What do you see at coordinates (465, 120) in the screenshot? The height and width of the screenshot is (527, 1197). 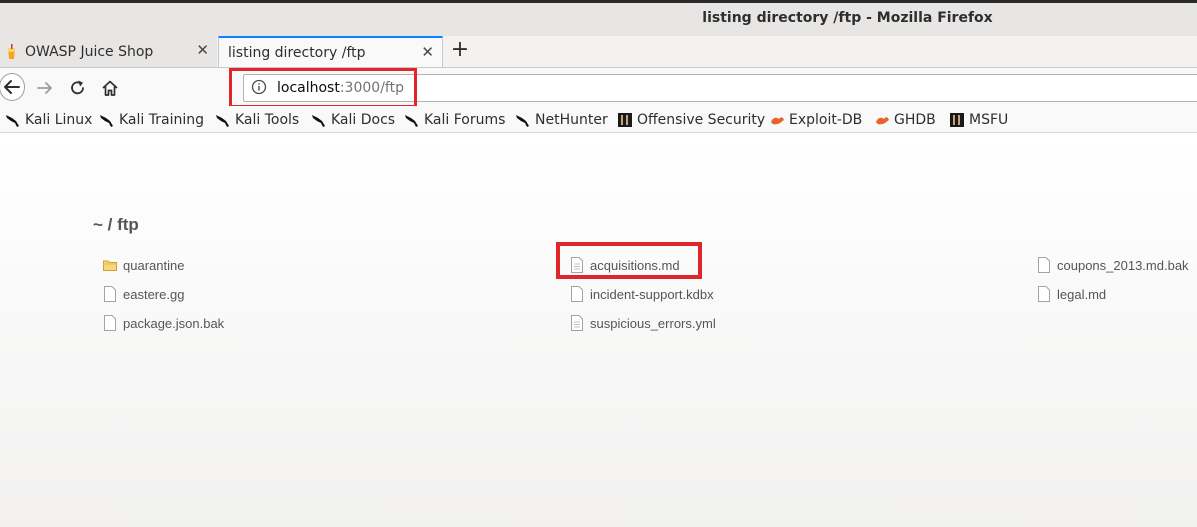 I see `bookmark-label: Kali Forums` at bounding box center [465, 120].